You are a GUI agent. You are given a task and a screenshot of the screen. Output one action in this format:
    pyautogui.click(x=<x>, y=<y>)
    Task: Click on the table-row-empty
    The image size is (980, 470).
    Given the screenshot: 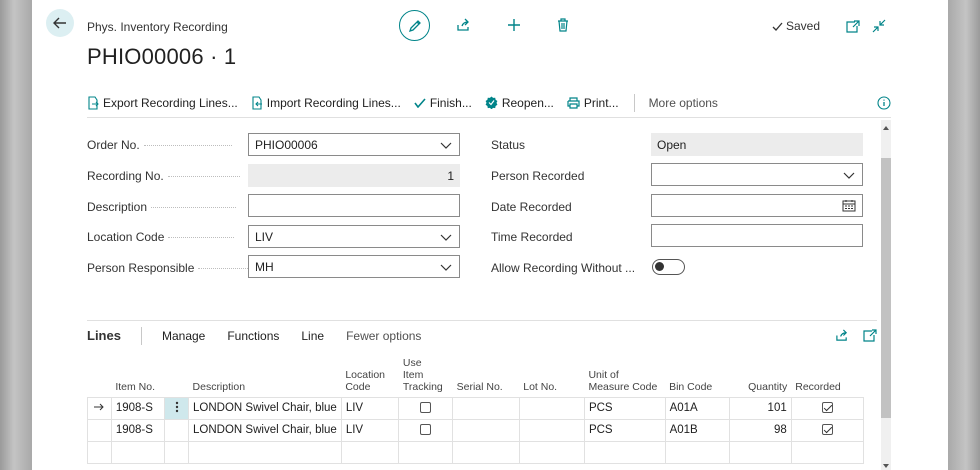 What is the action you would take?
    pyautogui.click(x=476, y=452)
    